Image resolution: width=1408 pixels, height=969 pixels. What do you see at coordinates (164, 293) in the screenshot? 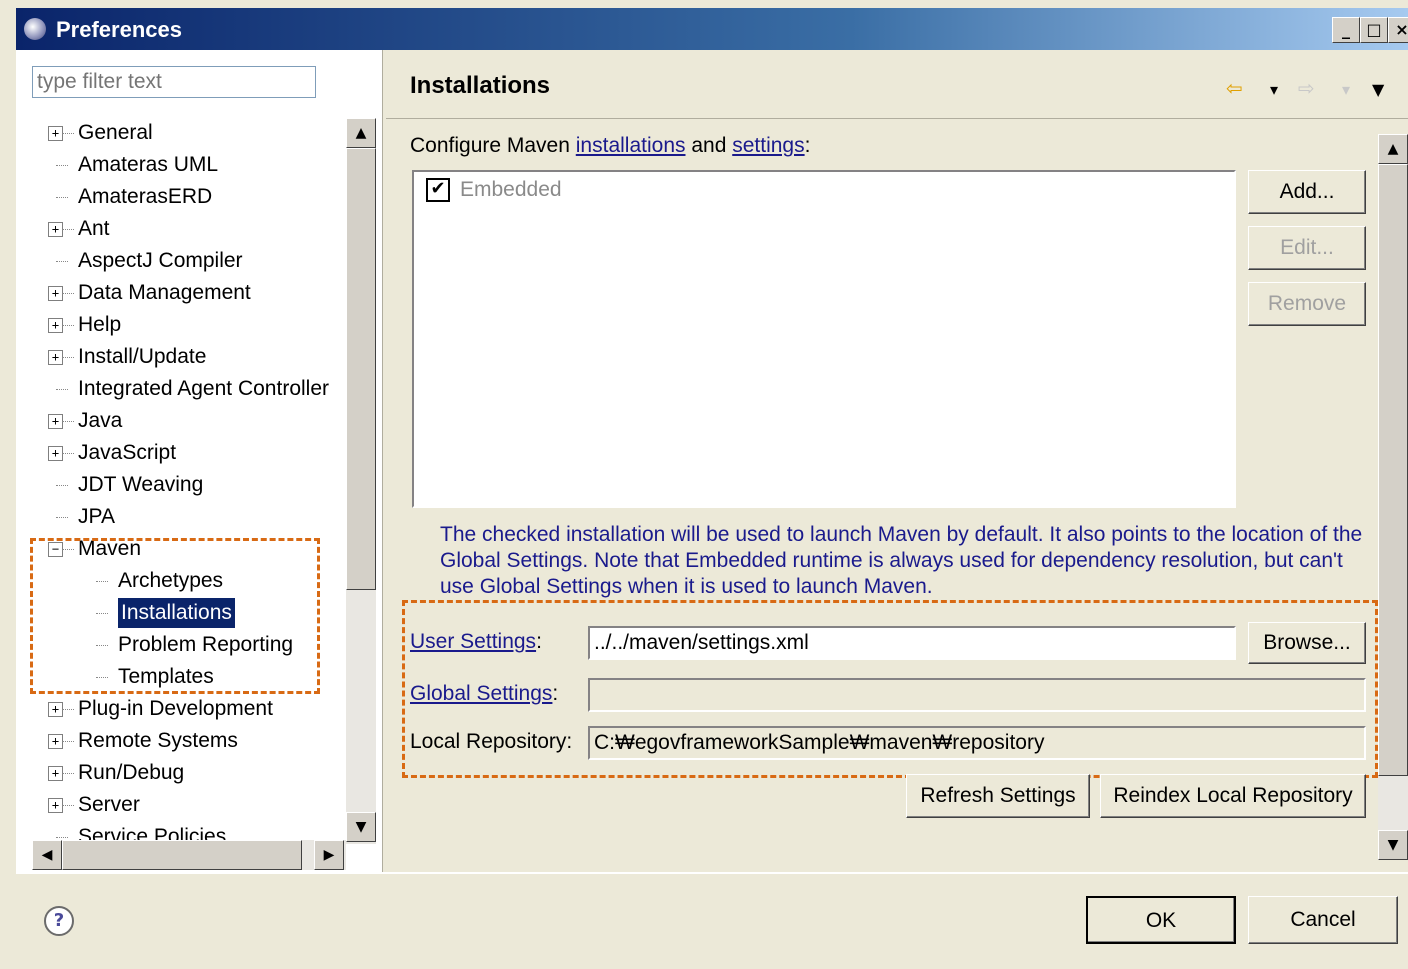
I see `tree-item: Data Management` at bounding box center [164, 293].